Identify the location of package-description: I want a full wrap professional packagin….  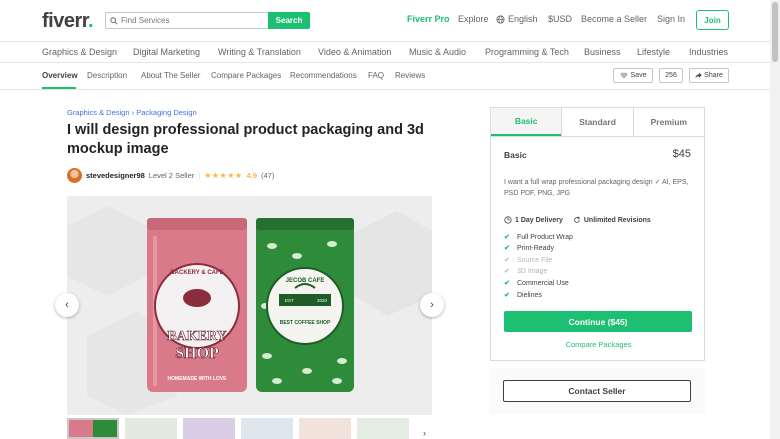
(596, 188).